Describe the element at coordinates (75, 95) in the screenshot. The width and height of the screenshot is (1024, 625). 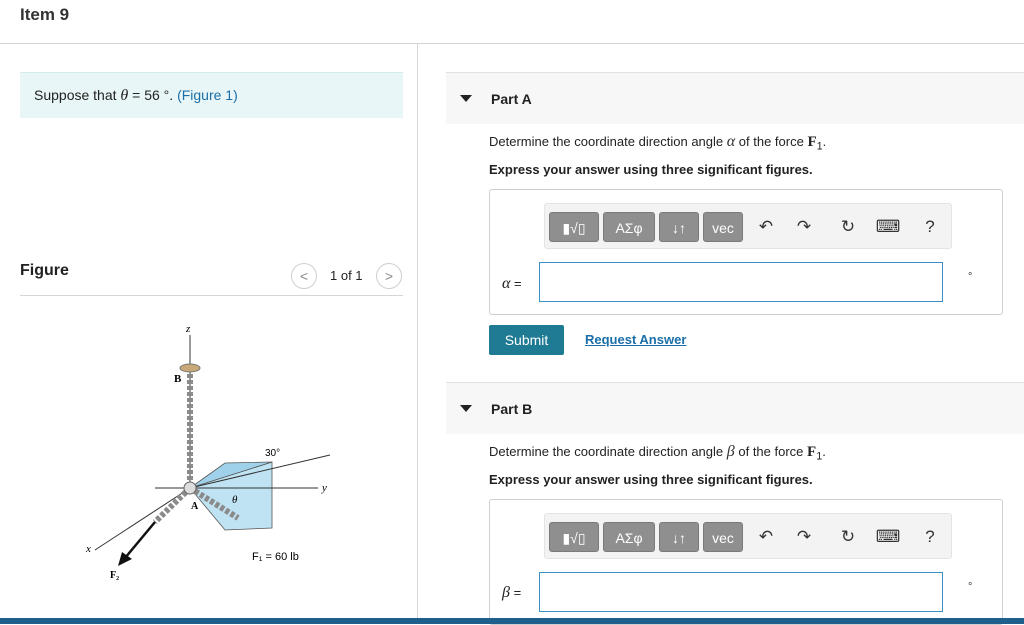
I see `prompt-text: Suppose that` at that location.